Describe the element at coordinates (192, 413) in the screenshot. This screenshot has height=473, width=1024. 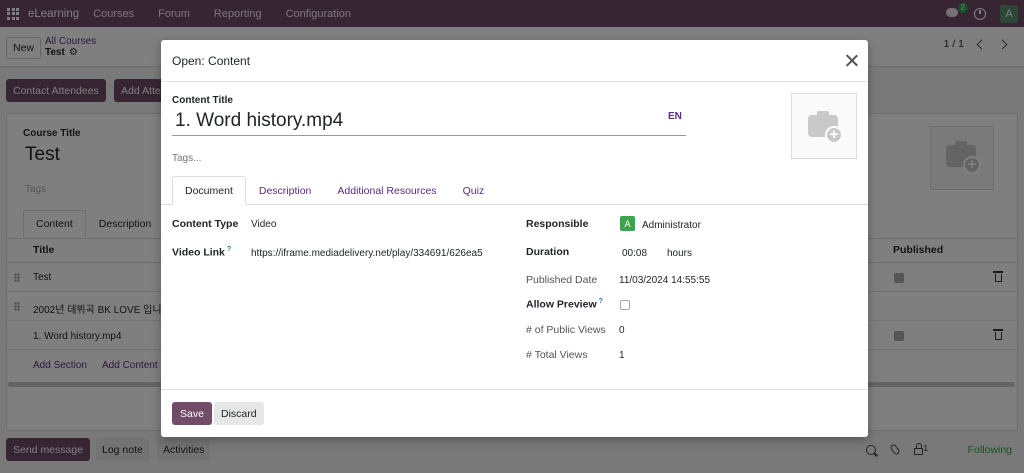
I see `save-button: Save` at that location.